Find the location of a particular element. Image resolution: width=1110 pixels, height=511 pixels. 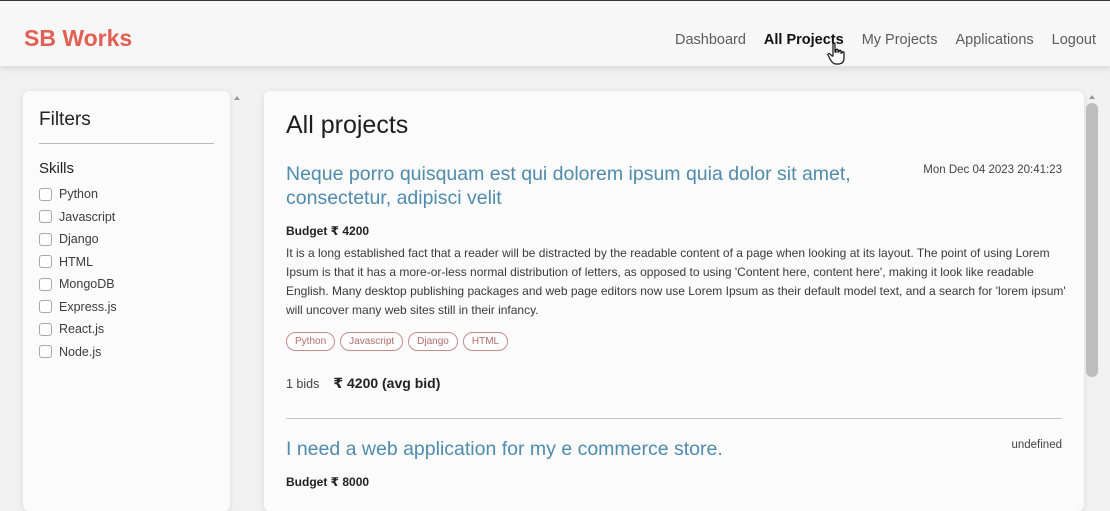

projects-scrollbar-thumb is located at coordinates (1092, 240).